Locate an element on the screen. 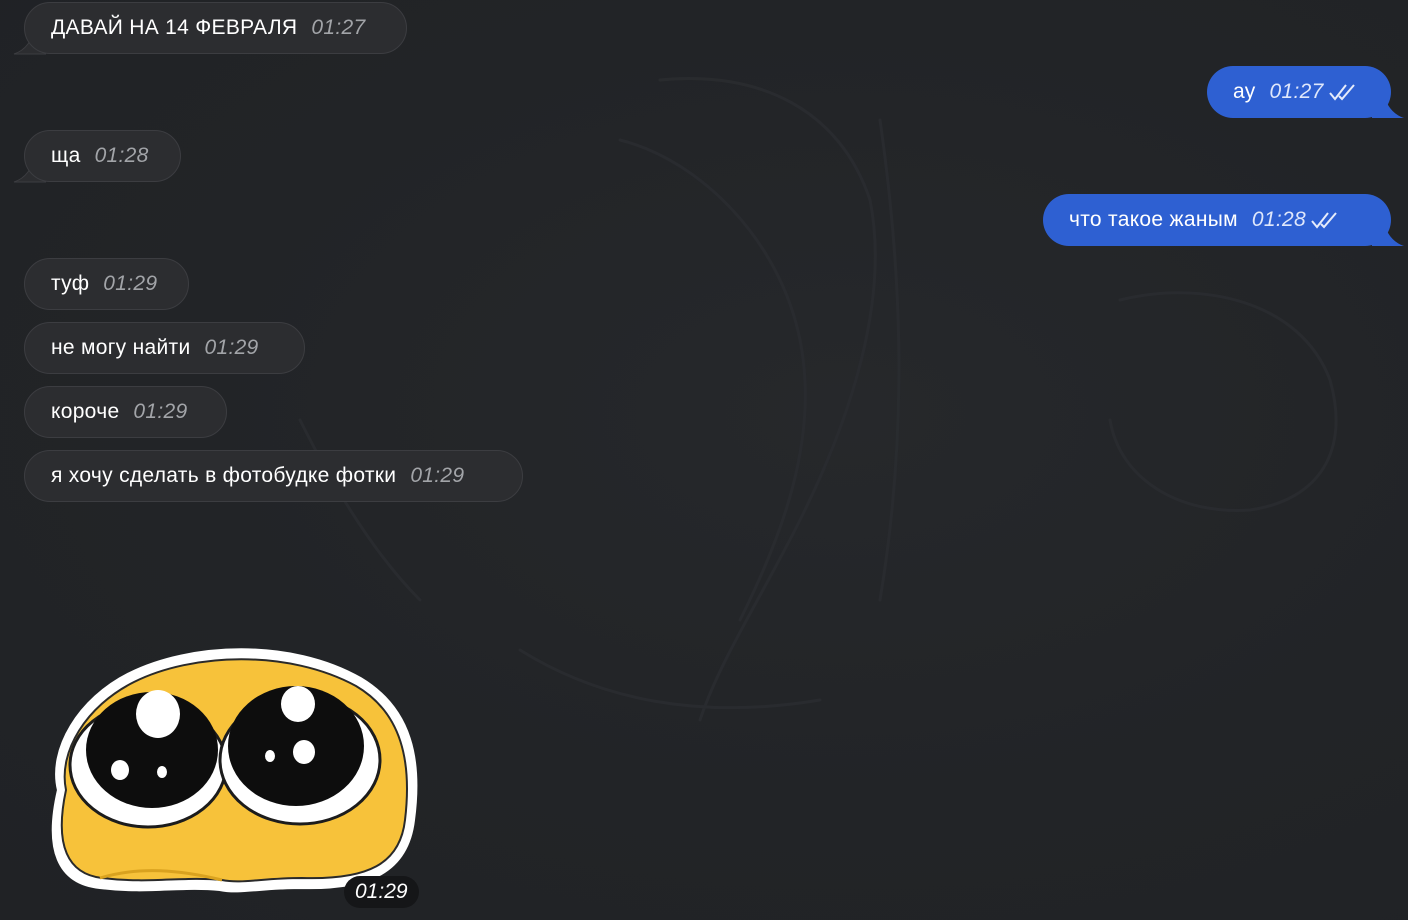  message-outgoing: ау 01:27 is located at coordinates (1299, 92).